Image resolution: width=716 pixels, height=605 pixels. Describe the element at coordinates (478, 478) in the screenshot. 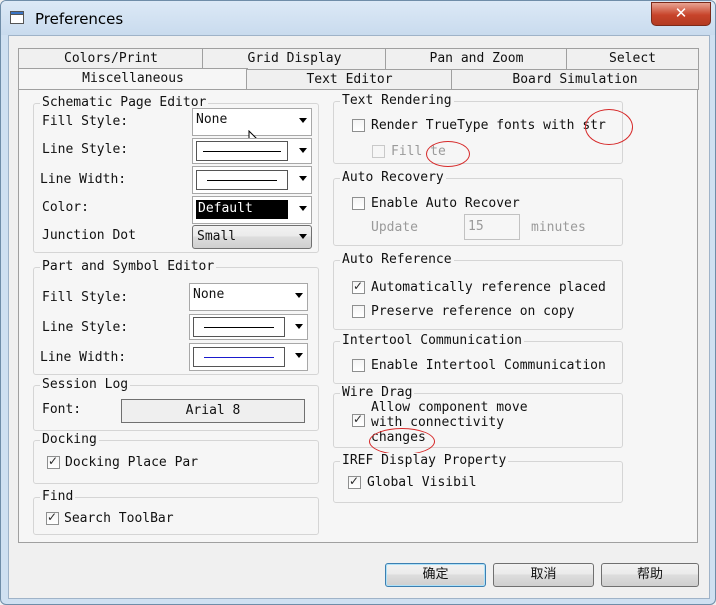

I see `iref-display-group: IREF Display Property Global Visibil` at that location.